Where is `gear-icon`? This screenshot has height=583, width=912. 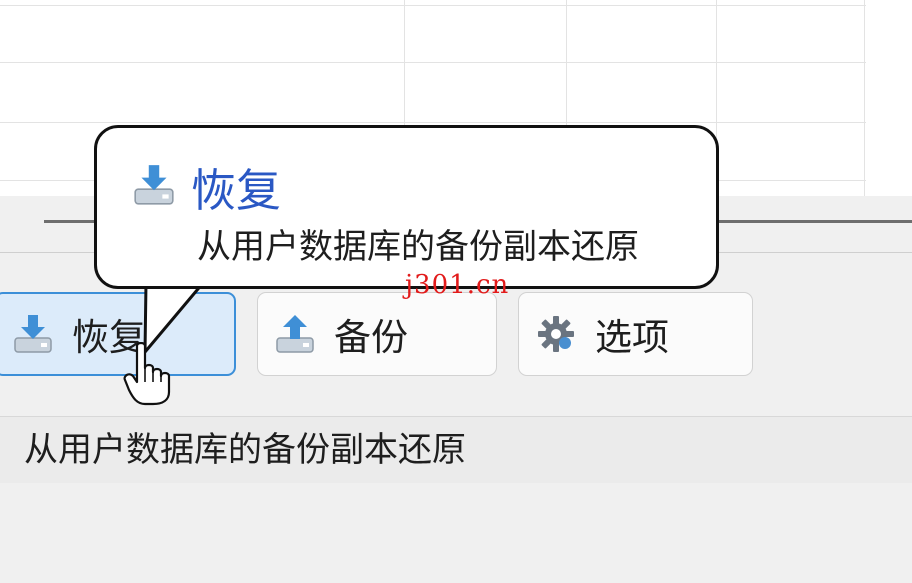
gear-icon is located at coordinates (556, 334).